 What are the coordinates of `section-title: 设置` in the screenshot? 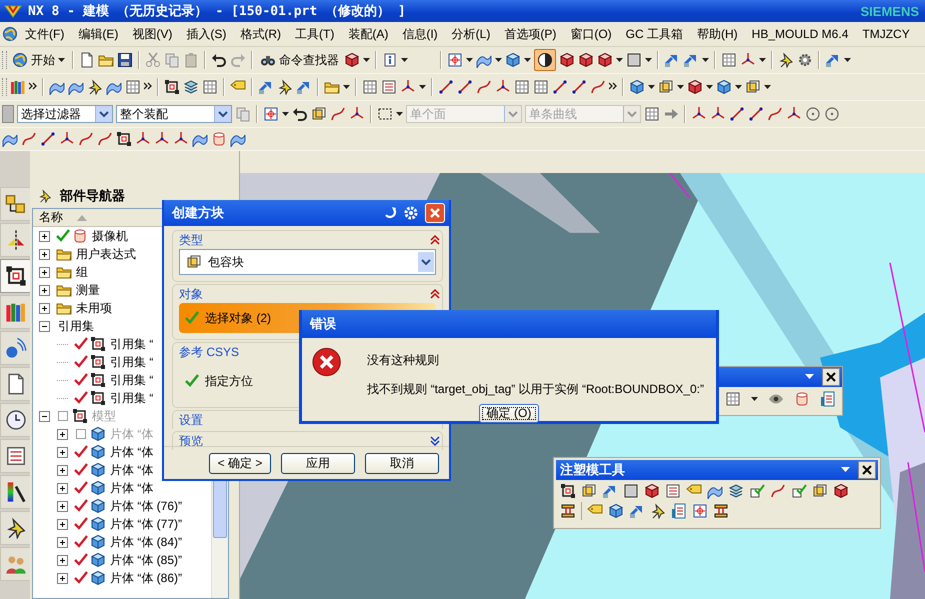 It's located at (191, 420).